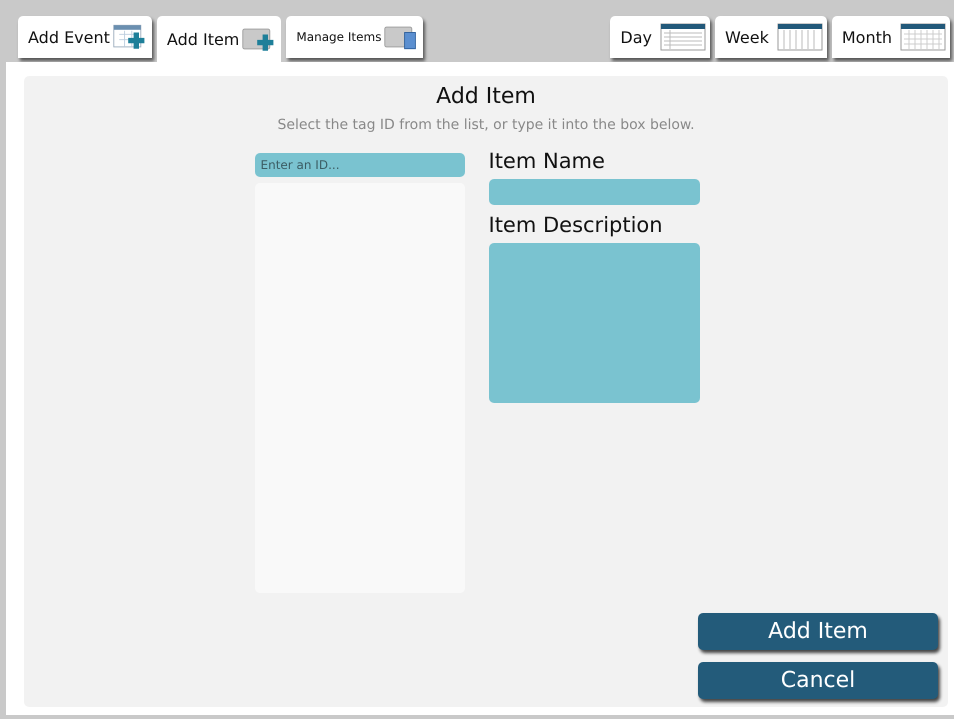 The height and width of the screenshot is (719, 954). Describe the element at coordinates (486, 96) in the screenshot. I see `form-title: Add Item` at that location.